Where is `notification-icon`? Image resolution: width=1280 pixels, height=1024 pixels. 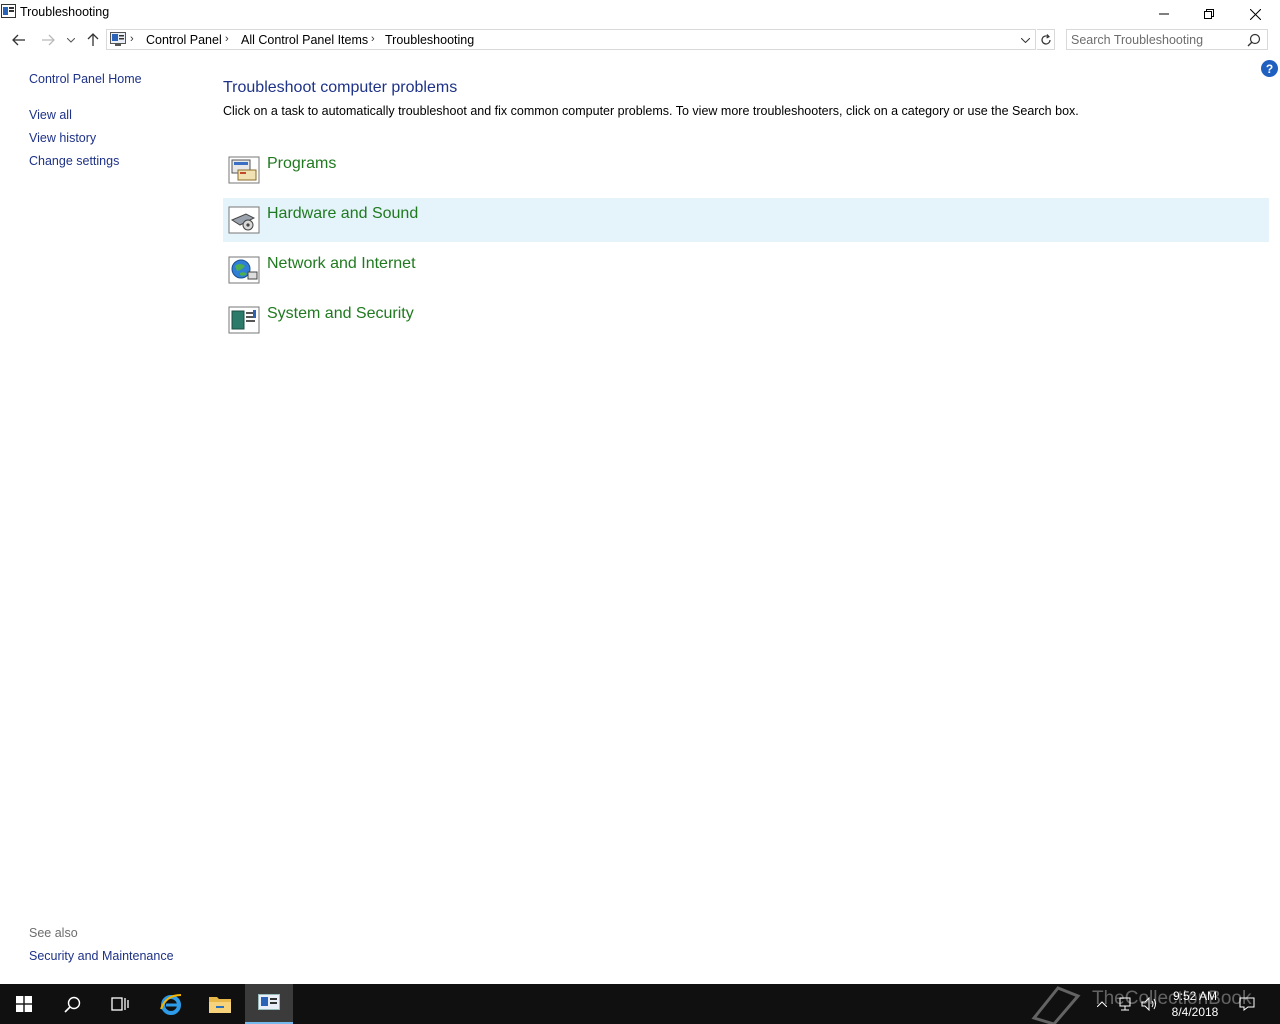 notification-icon is located at coordinates (1247, 1004).